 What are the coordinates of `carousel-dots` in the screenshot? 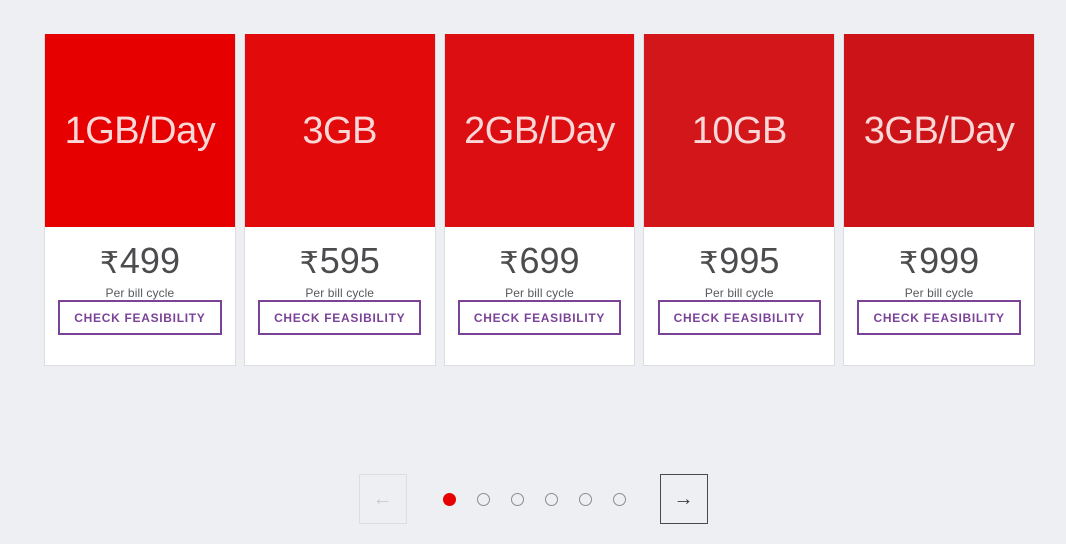 It's located at (534, 499).